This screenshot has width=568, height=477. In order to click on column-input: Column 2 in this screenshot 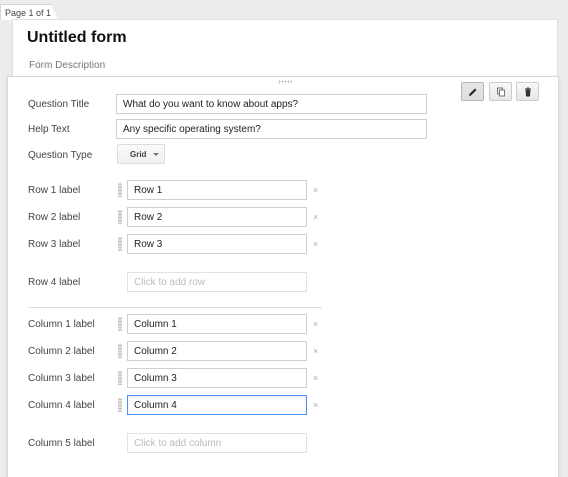, I will do `click(217, 351)`.